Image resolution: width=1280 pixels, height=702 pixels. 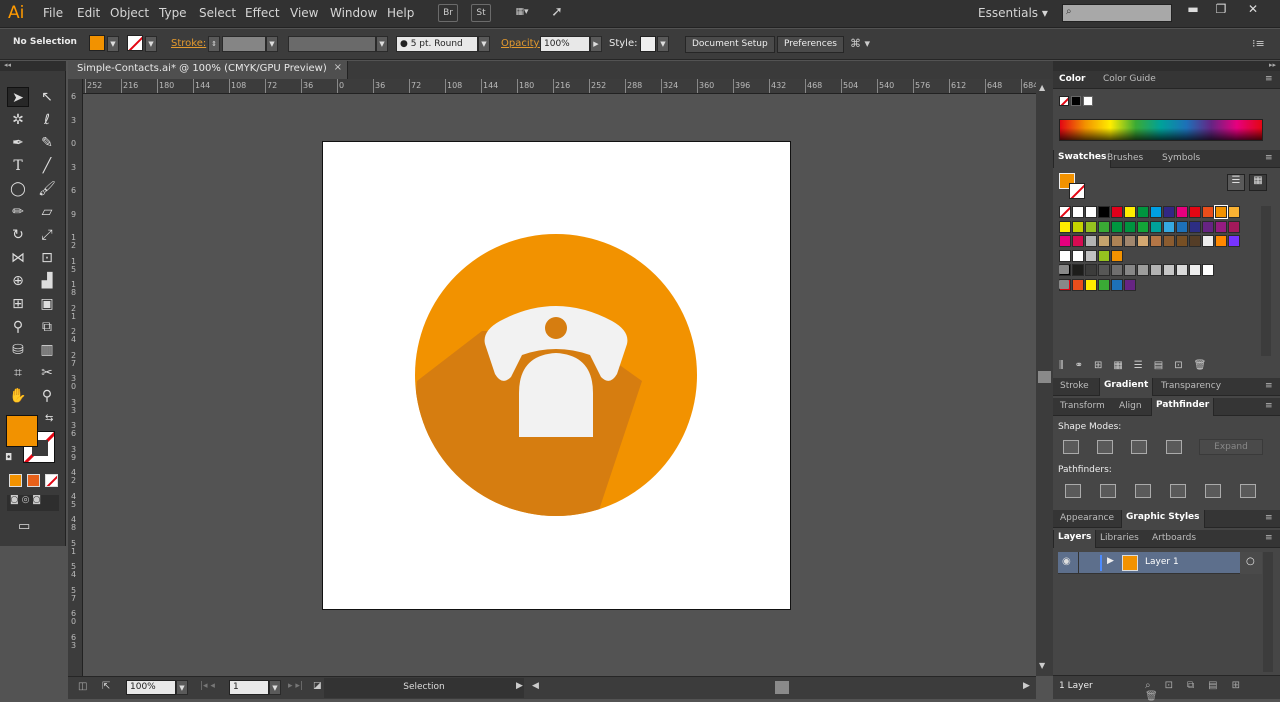 I want to click on workspace-switcher: Essentials ▾, so click(x=1013, y=13).